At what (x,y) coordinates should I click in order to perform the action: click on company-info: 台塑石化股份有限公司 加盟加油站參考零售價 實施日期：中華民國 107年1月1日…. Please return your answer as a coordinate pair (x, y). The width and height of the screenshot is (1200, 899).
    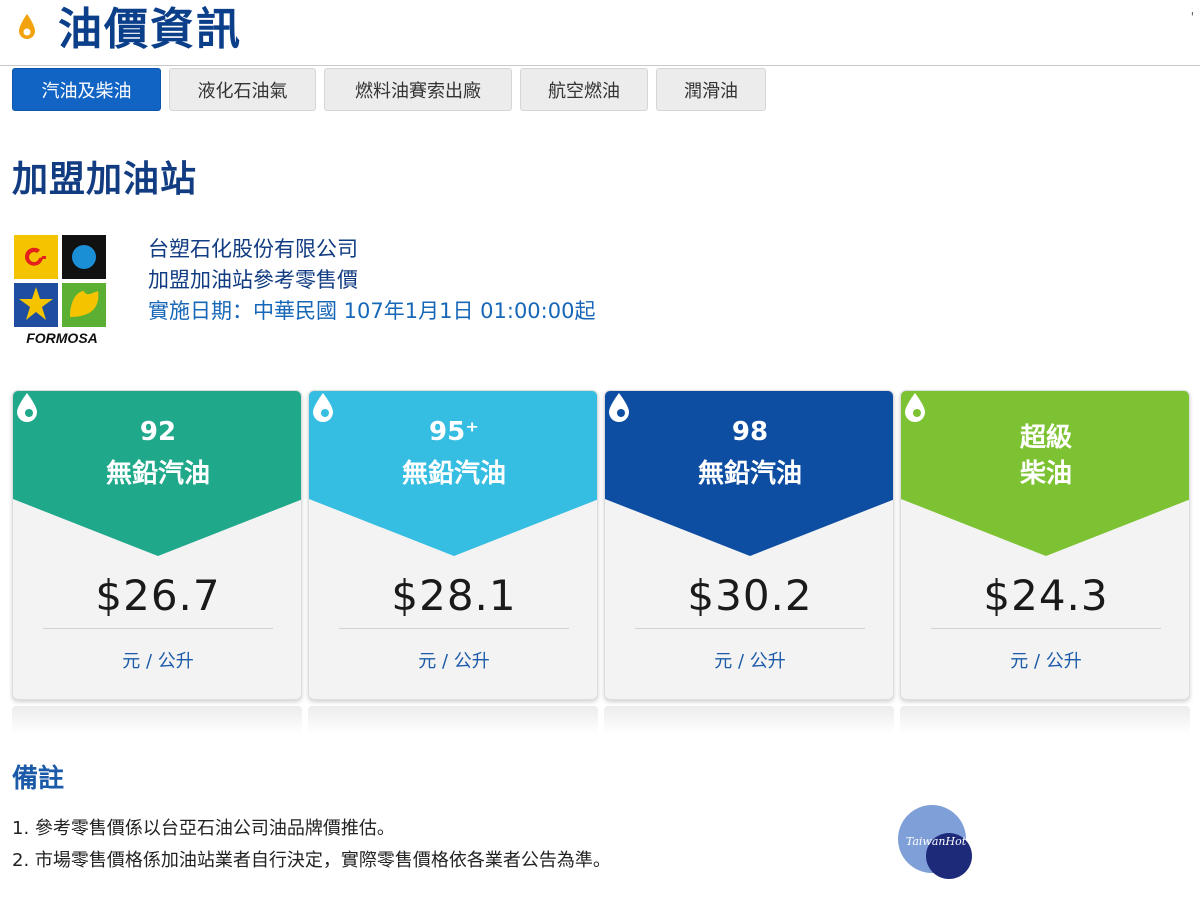
    Looking at the image, I should click on (371, 280).